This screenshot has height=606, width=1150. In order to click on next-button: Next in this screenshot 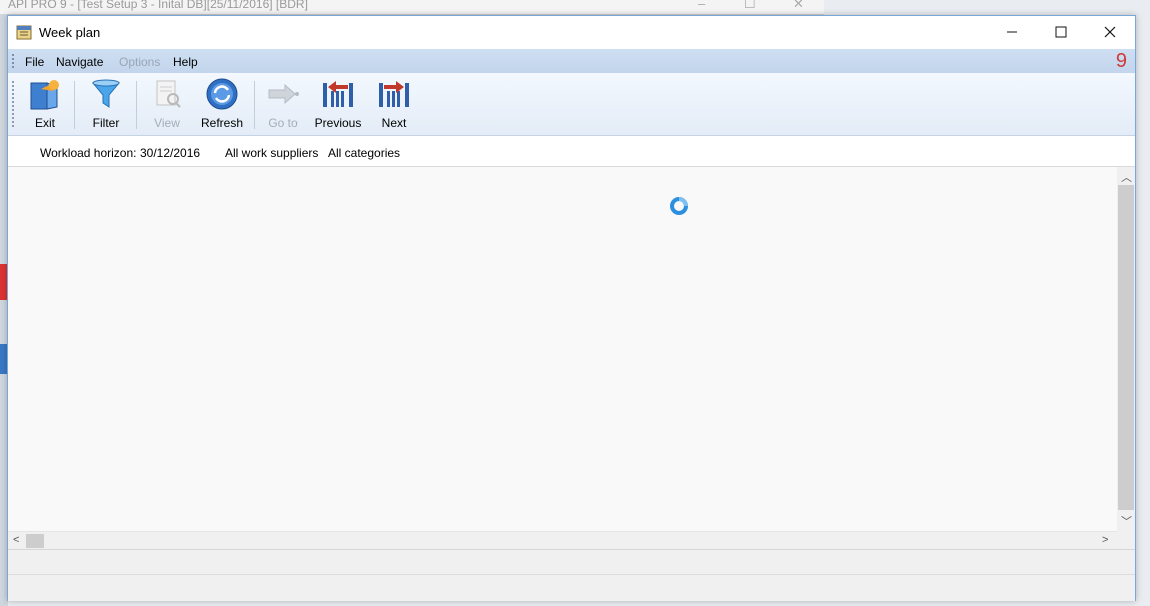, I will do `click(394, 105)`.